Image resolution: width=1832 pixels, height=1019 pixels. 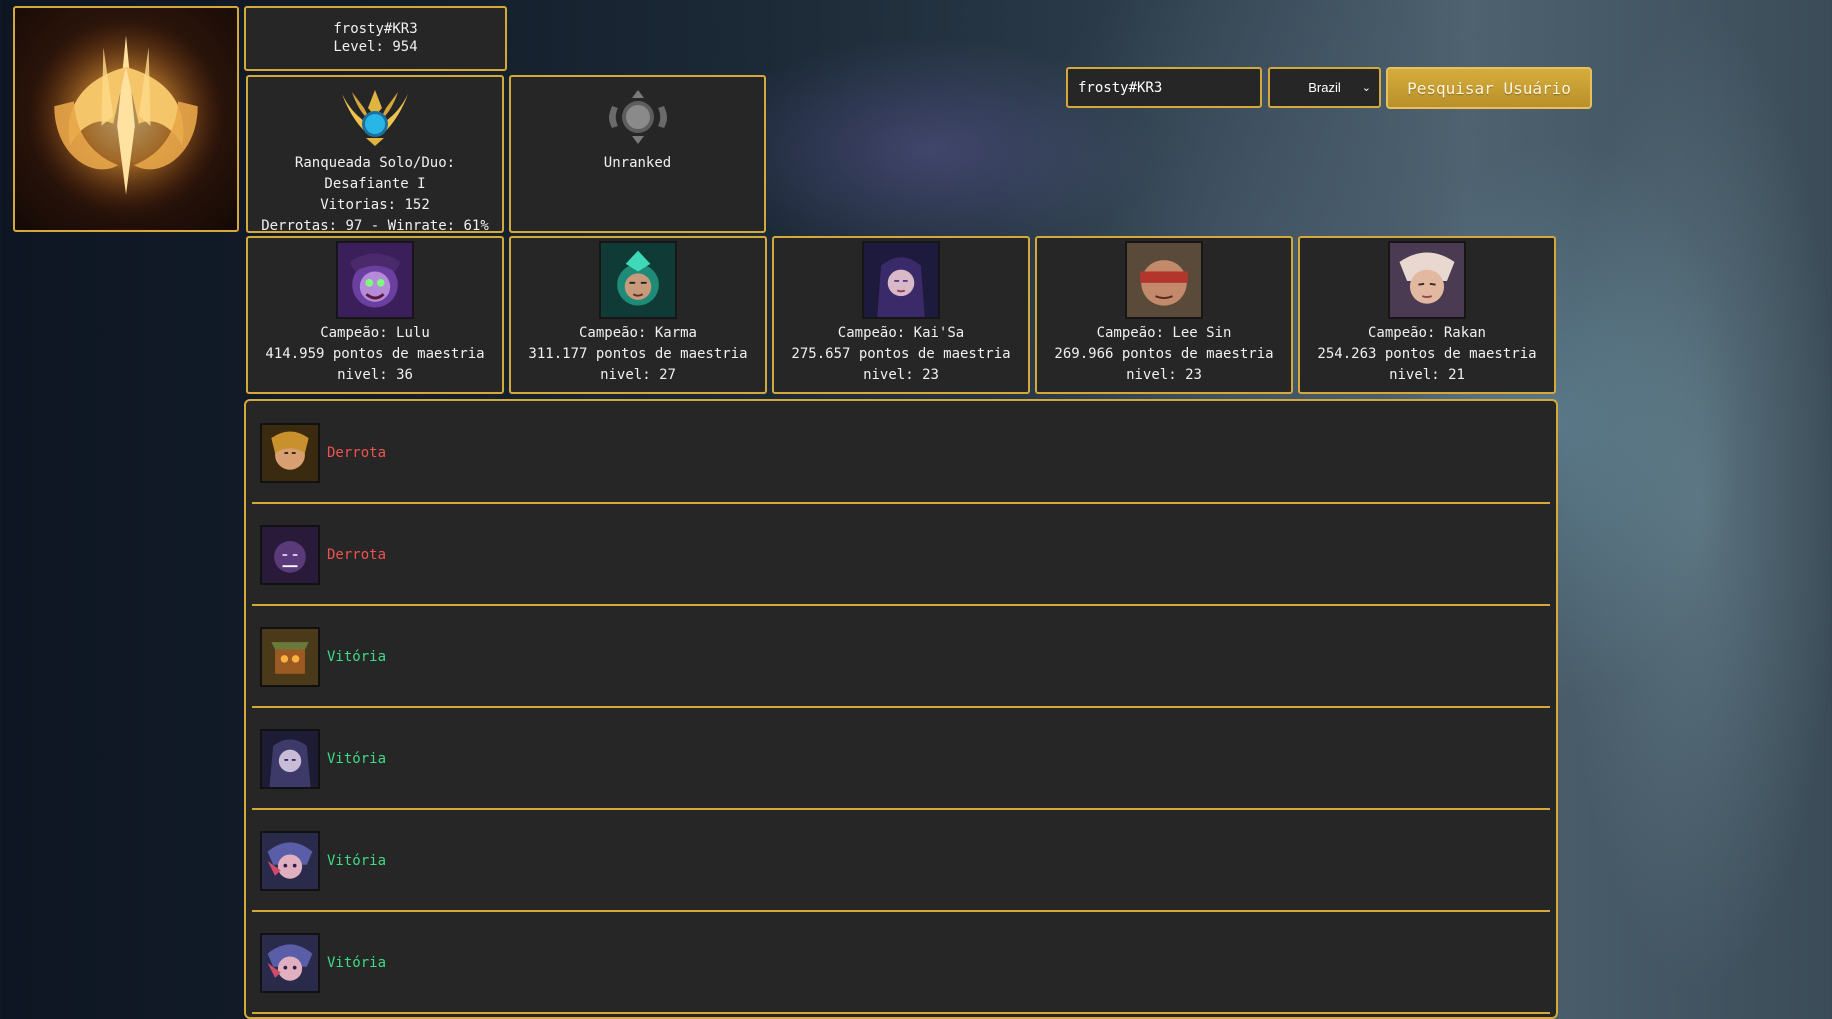 I want to click on rakan-portrait-icon, so click(x=1427, y=280).